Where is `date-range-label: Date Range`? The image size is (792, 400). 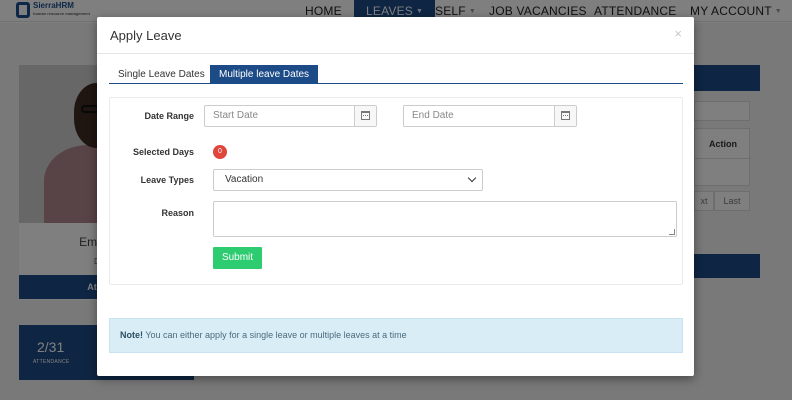 date-range-label: Date Range is located at coordinates (169, 116).